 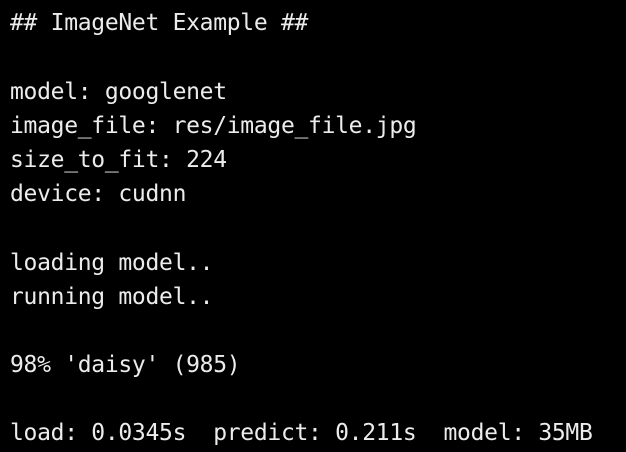 I want to click on model-setting: model: googlenet, so click(x=118, y=92).